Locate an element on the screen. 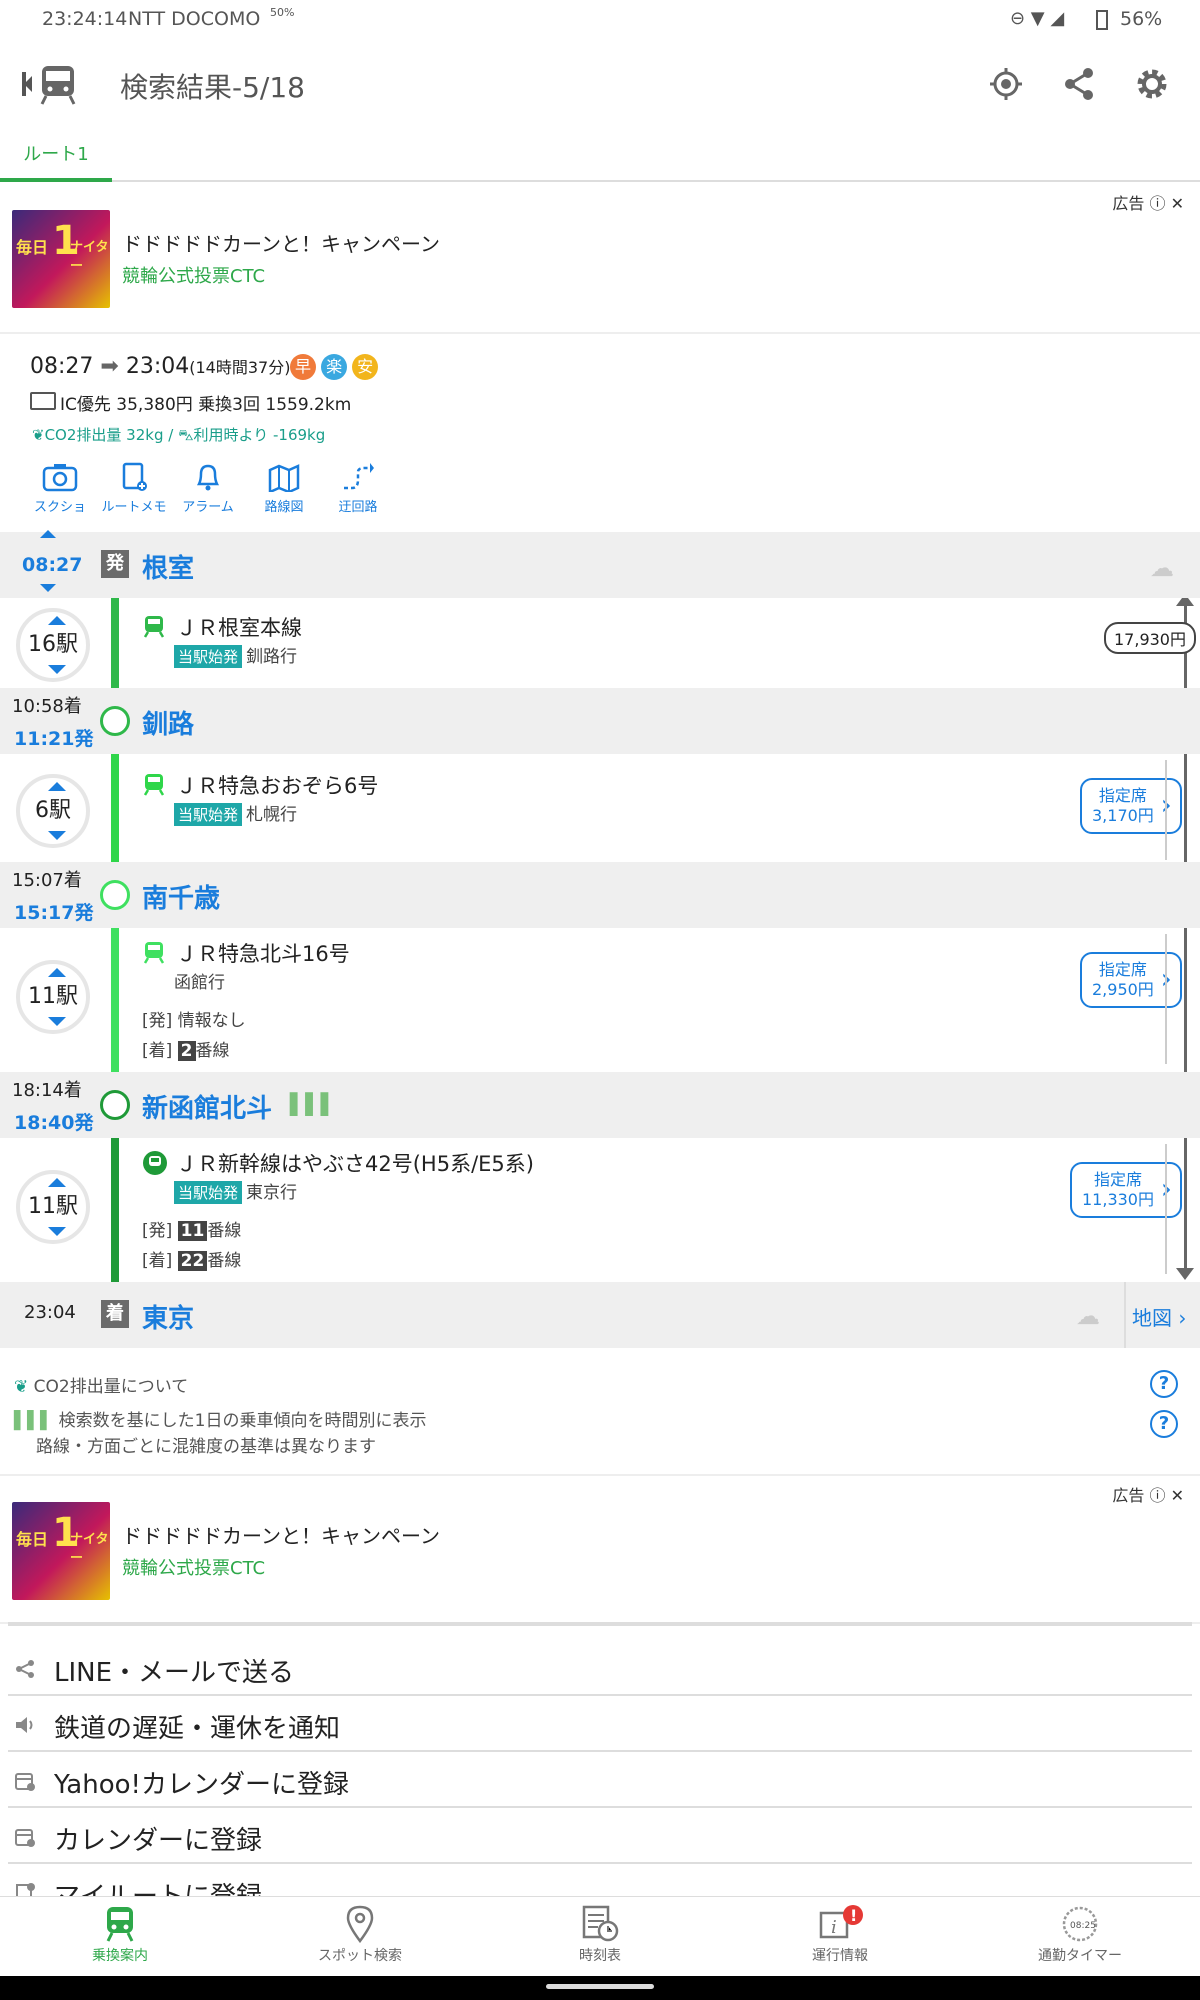 The width and height of the screenshot is (1200, 2000). route-map-button: 路線図 is located at coordinates (284, 488).